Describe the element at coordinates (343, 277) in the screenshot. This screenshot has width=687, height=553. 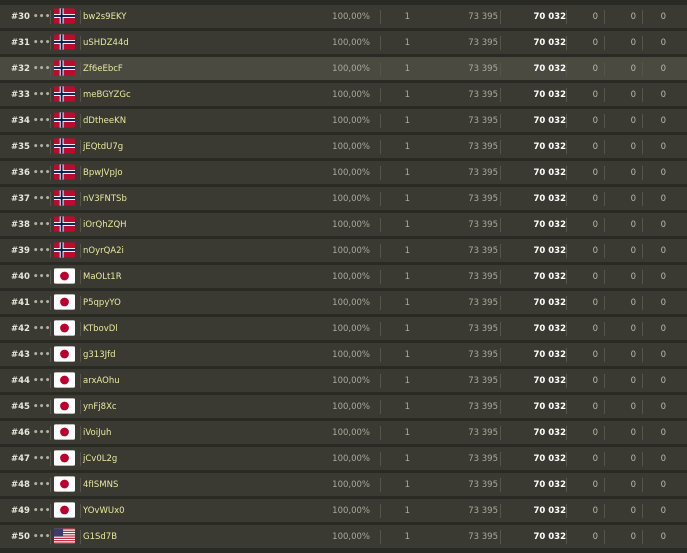
I see `table-row: #40 MaOLt1R 100,00% 1 73 395 70 032 0 0 0 •••` at that location.